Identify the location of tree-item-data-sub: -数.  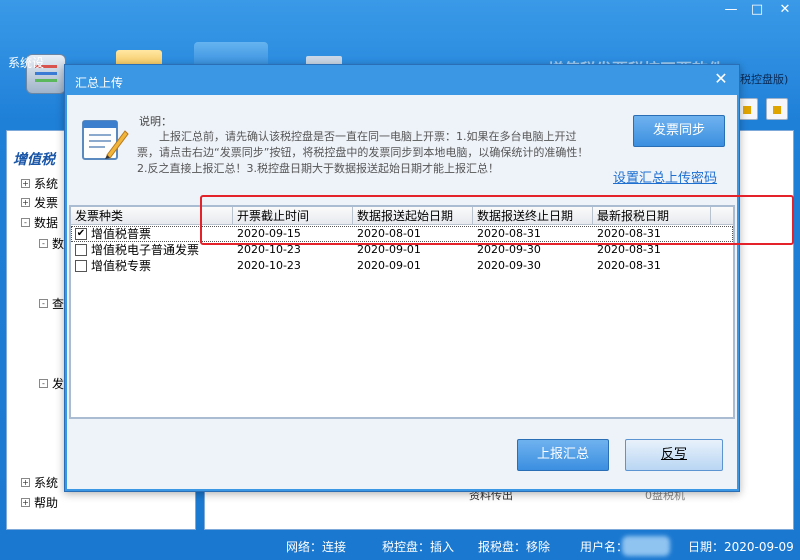
(51, 243).